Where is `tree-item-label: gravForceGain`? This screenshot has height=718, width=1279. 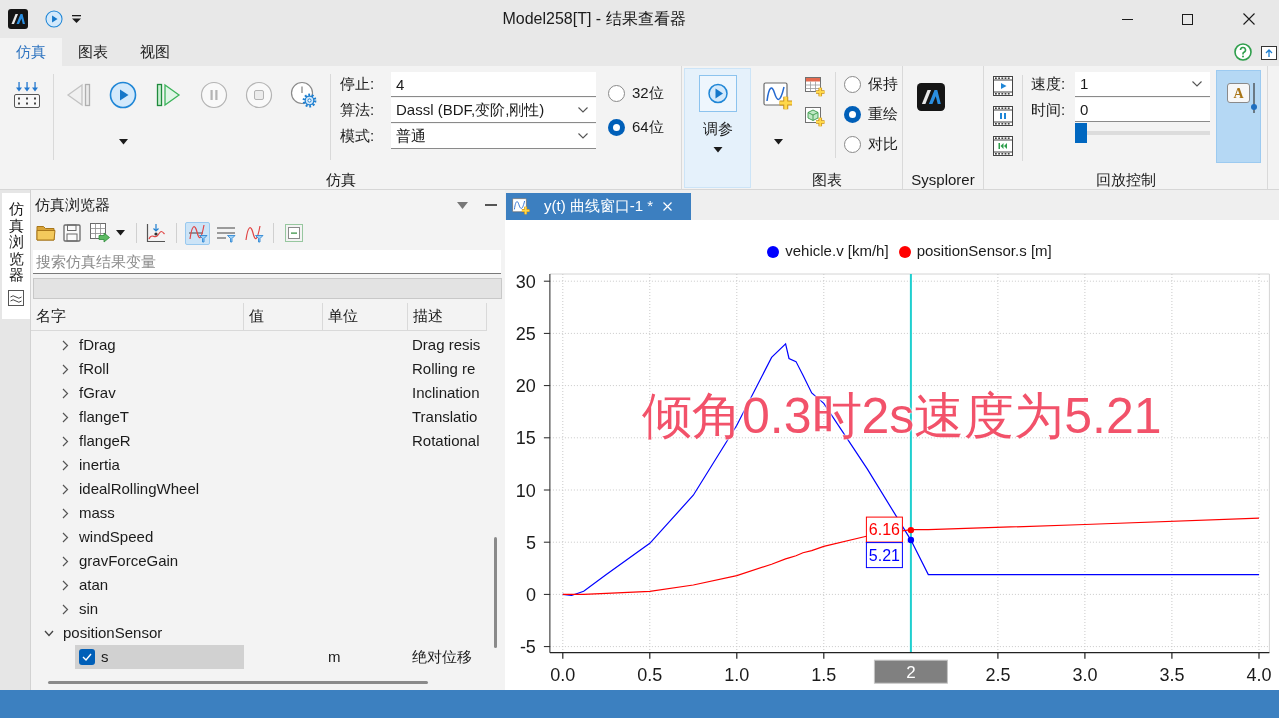 tree-item-label: gravForceGain is located at coordinates (129, 561).